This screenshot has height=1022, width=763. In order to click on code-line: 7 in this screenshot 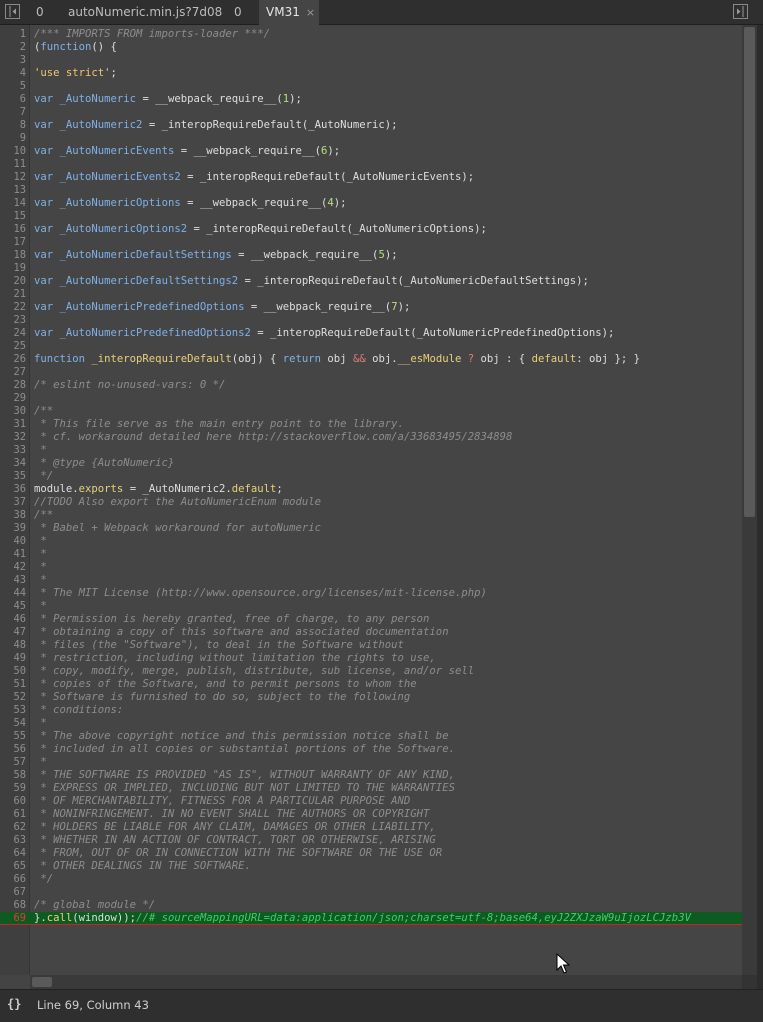, I will do `click(371, 112)`.